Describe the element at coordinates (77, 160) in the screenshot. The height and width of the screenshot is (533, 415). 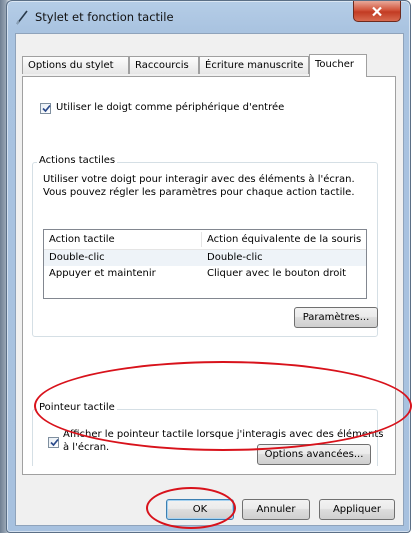
I see `touch-actions-title: Actions tactiles` at that location.